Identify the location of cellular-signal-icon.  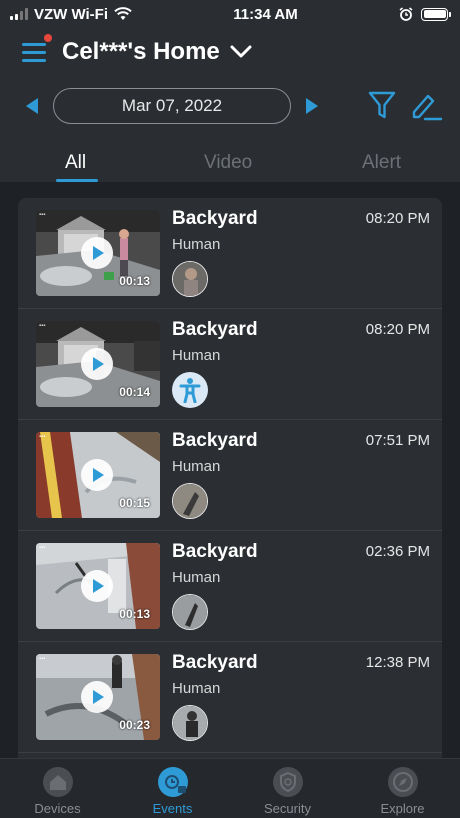
(19, 14).